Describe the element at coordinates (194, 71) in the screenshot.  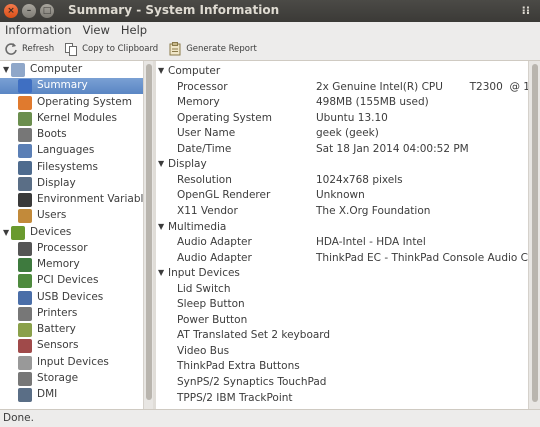
I see `section-label: Computer` at that location.